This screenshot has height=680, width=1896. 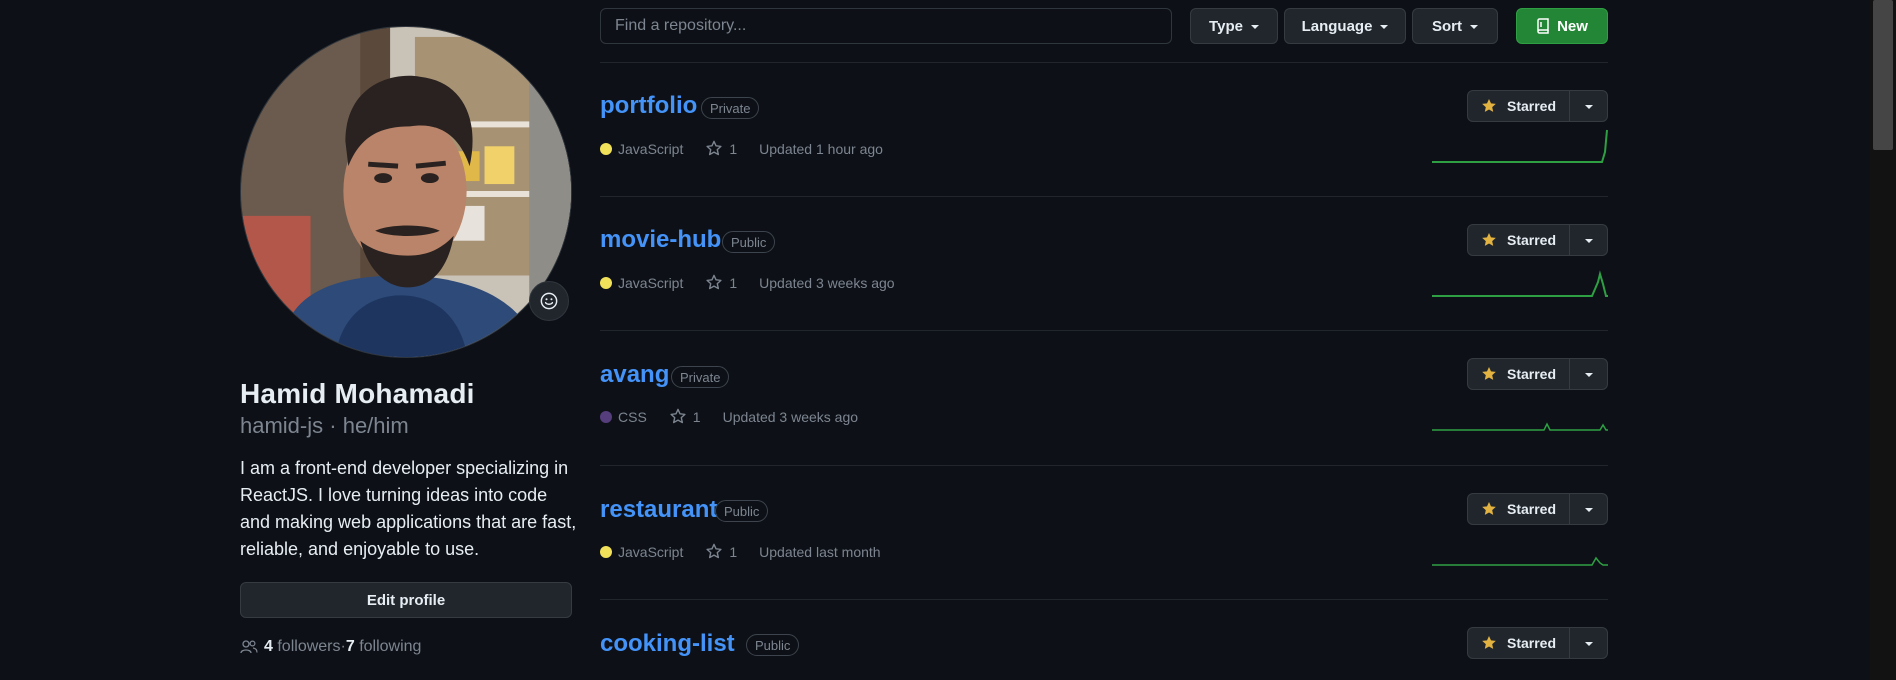 What do you see at coordinates (658, 510) in the screenshot?
I see `repo-name-link: restaurant` at bounding box center [658, 510].